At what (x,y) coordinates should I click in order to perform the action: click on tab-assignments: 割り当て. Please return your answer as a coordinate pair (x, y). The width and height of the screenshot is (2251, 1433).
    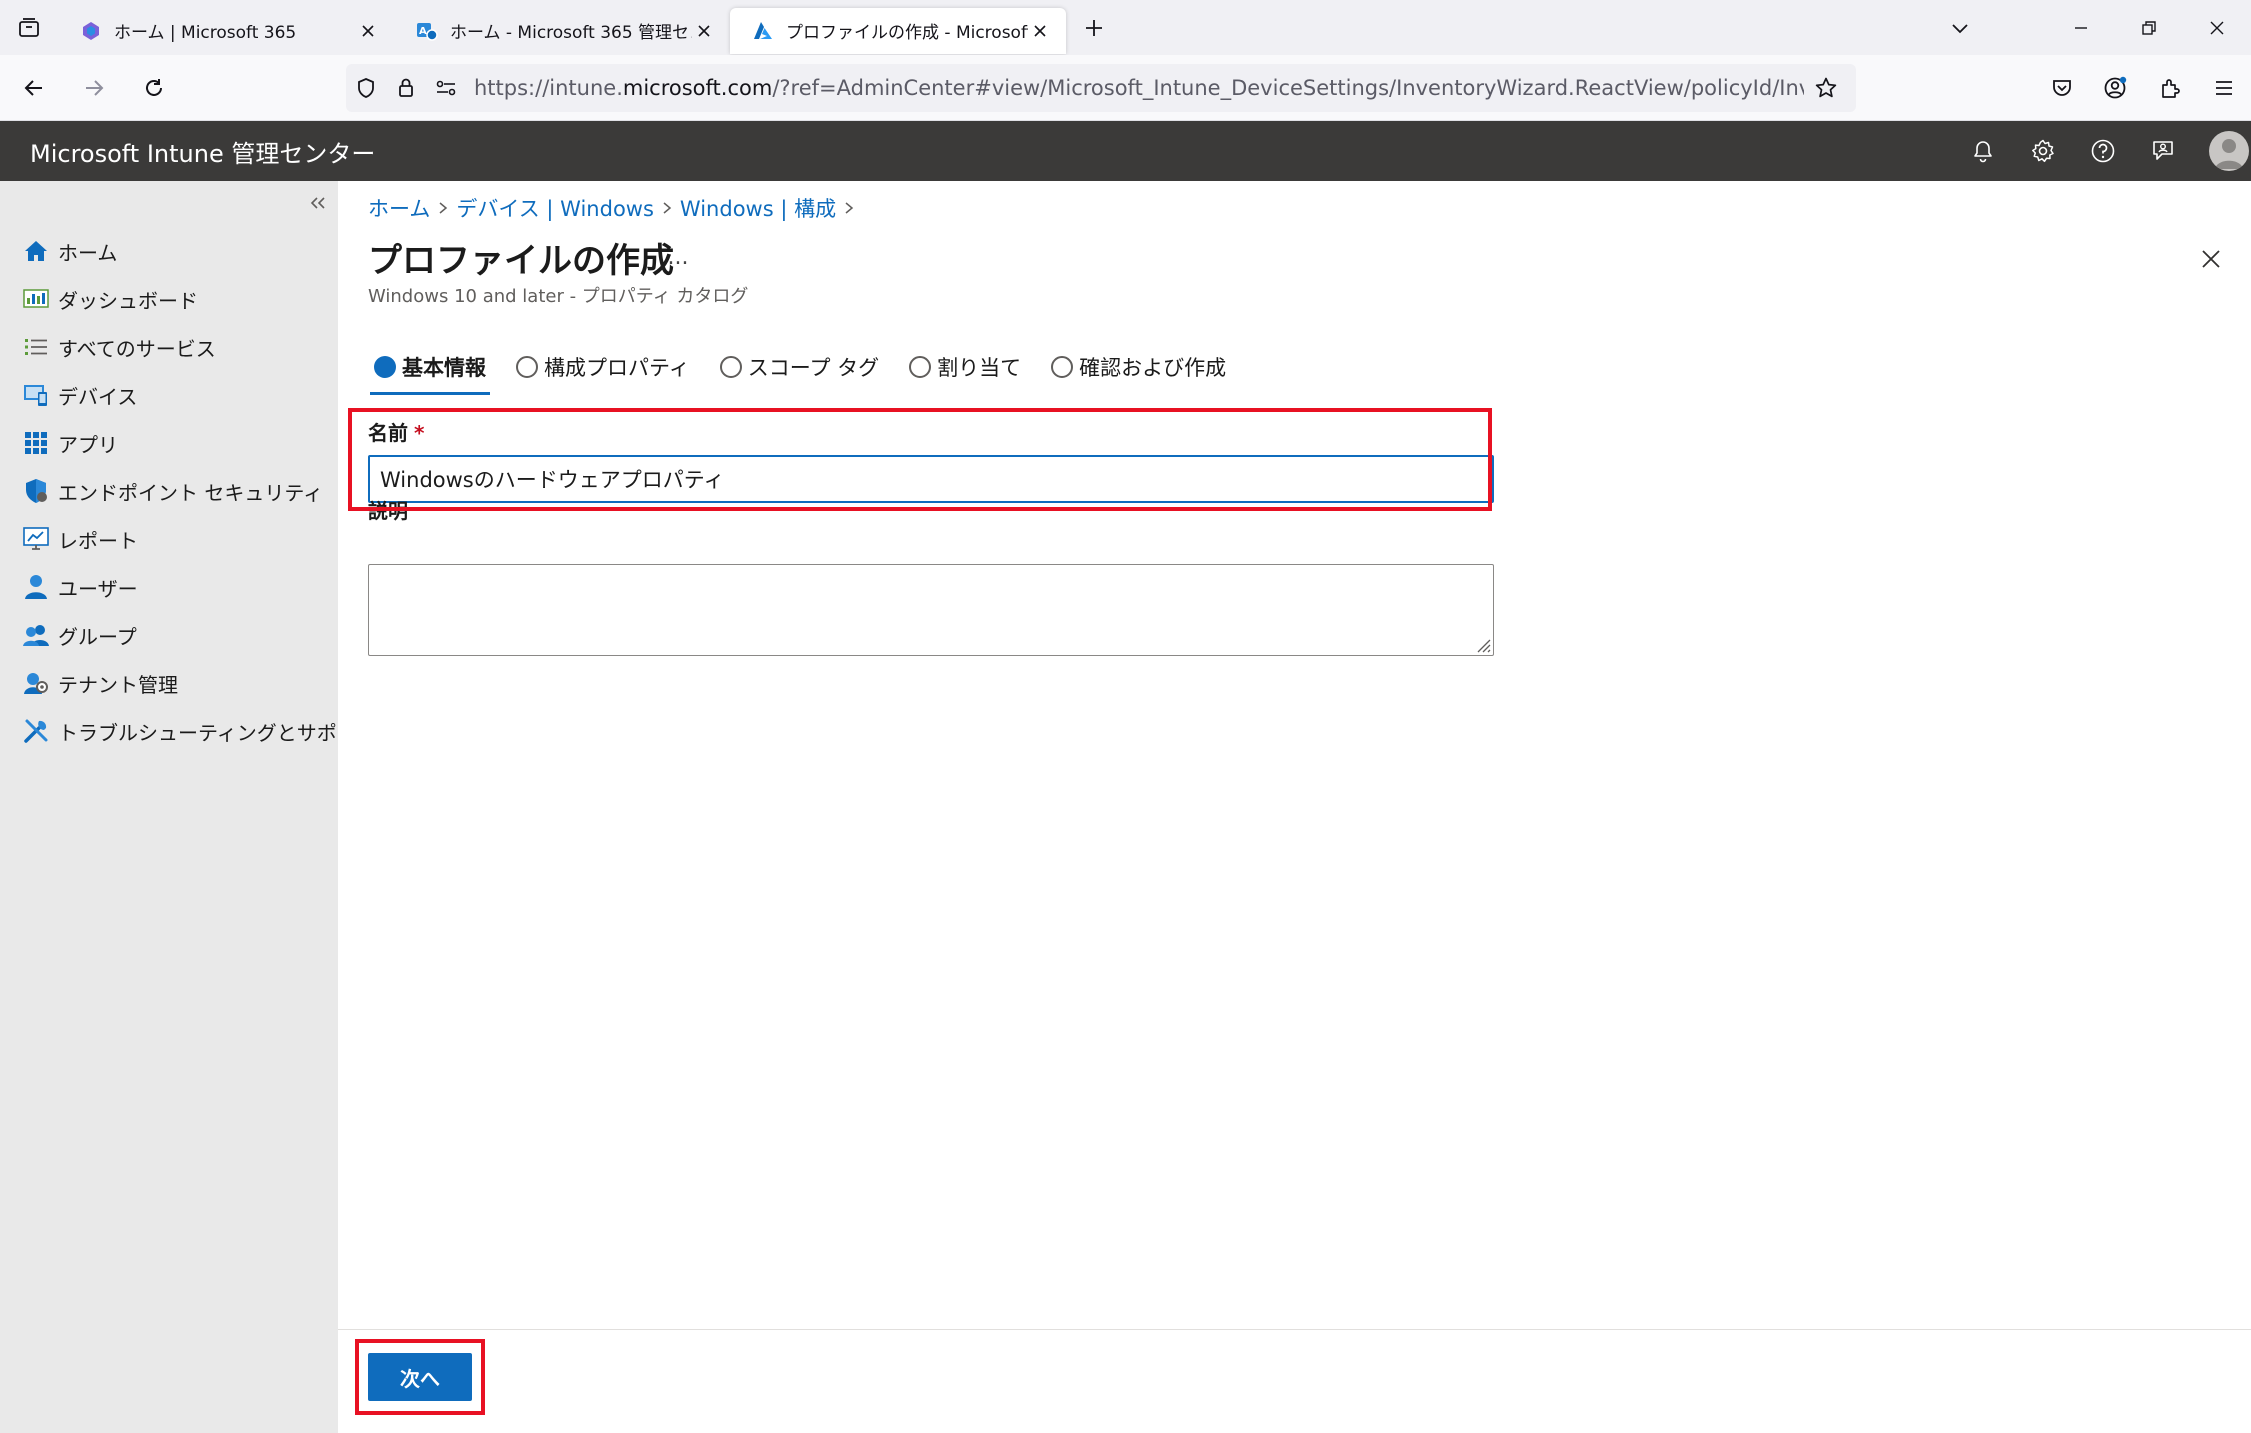
    Looking at the image, I should click on (965, 367).